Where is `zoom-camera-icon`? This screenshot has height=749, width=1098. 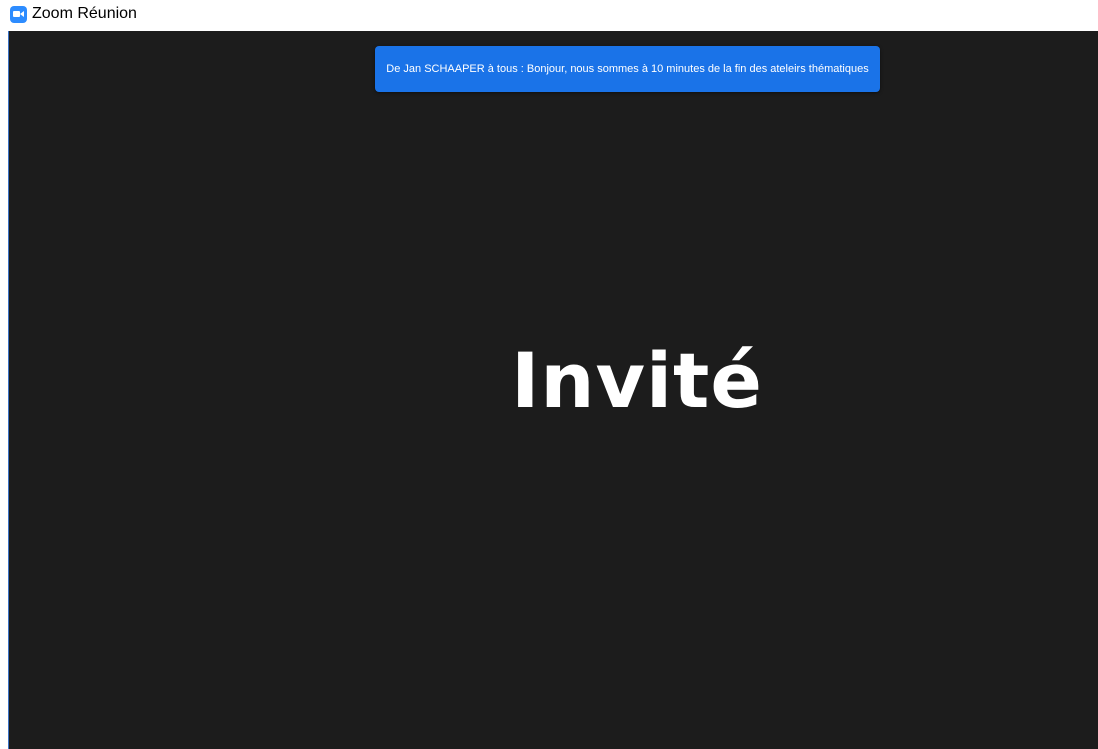
zoom-camera-icon is located at coordinates (18, 14).